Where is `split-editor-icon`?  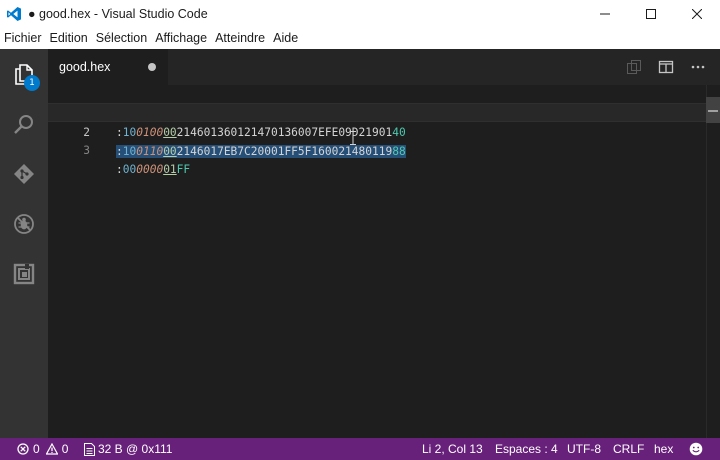 split-editor-icon is located at coordinates (666, 67).